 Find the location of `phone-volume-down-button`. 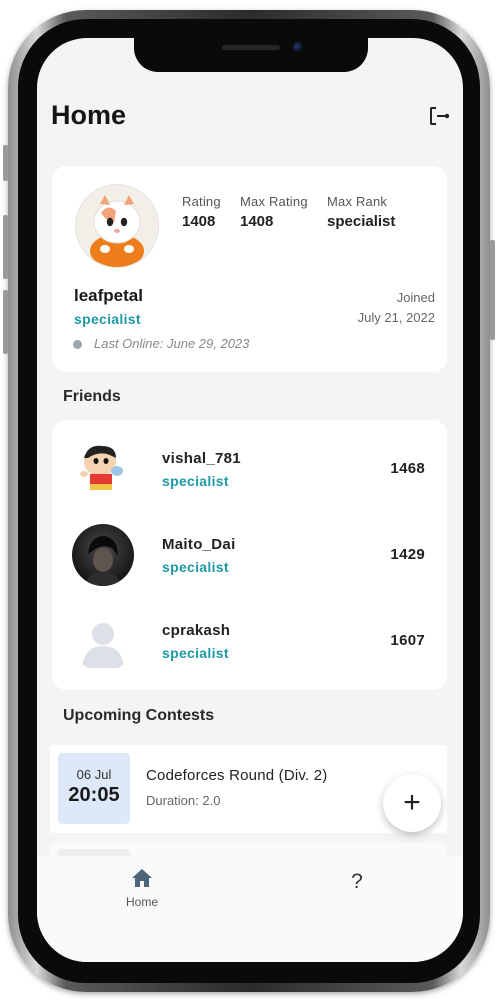

phone-volume-down-button is located at coordinates (5, 322).